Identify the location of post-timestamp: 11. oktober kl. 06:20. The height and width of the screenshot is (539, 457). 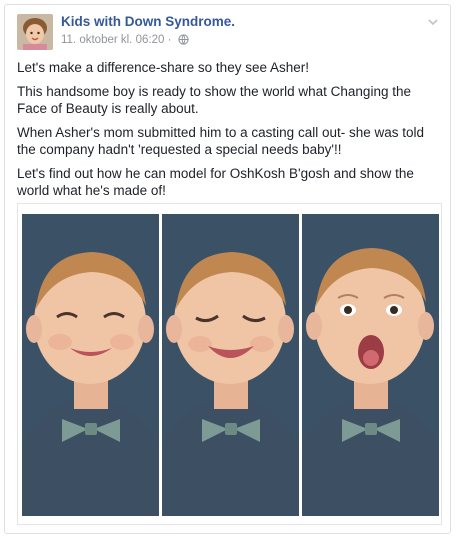
(112, 40).